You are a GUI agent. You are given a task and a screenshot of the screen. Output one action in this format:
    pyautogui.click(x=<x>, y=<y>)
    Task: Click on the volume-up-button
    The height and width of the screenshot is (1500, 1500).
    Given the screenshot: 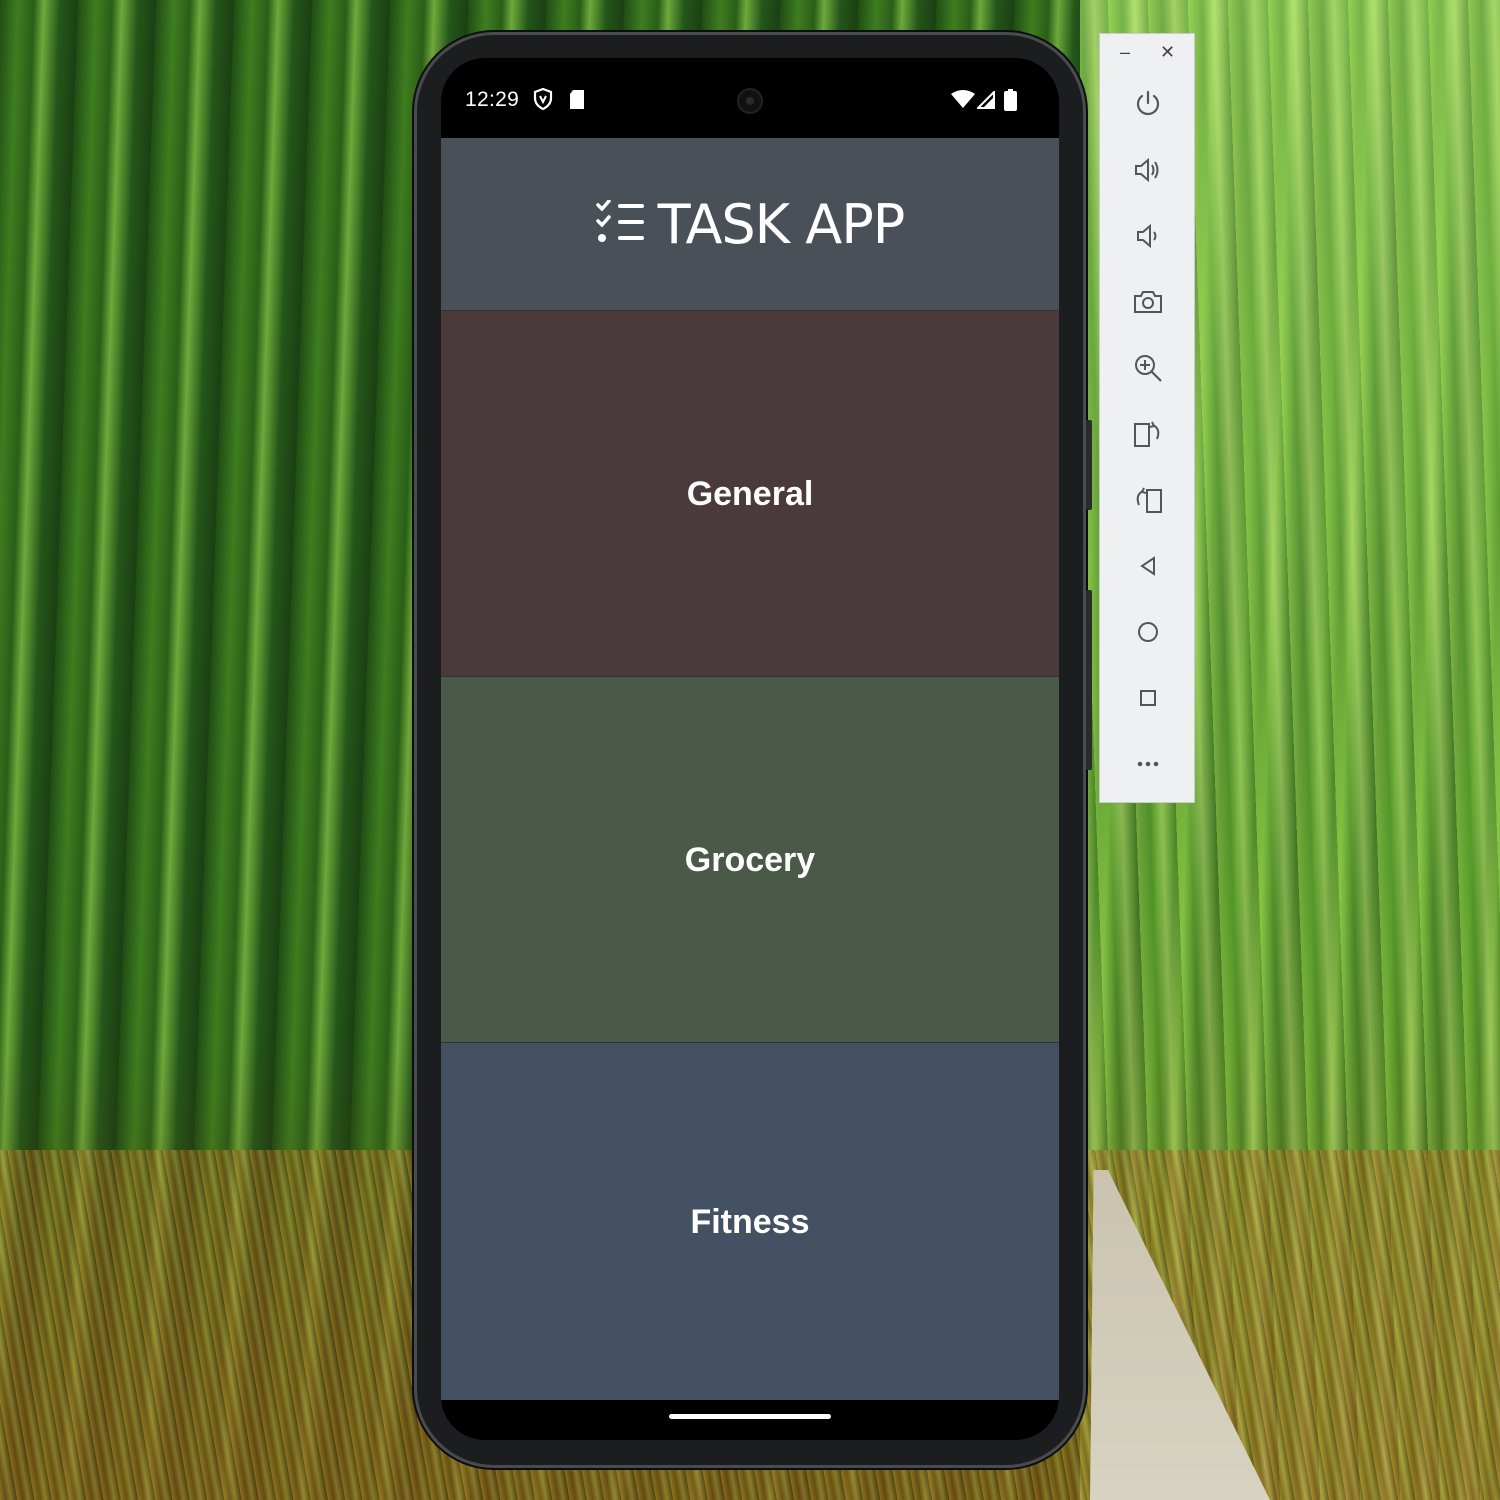 What is the action you would take?
    pyautogui.click(x=1148, y=170)
    